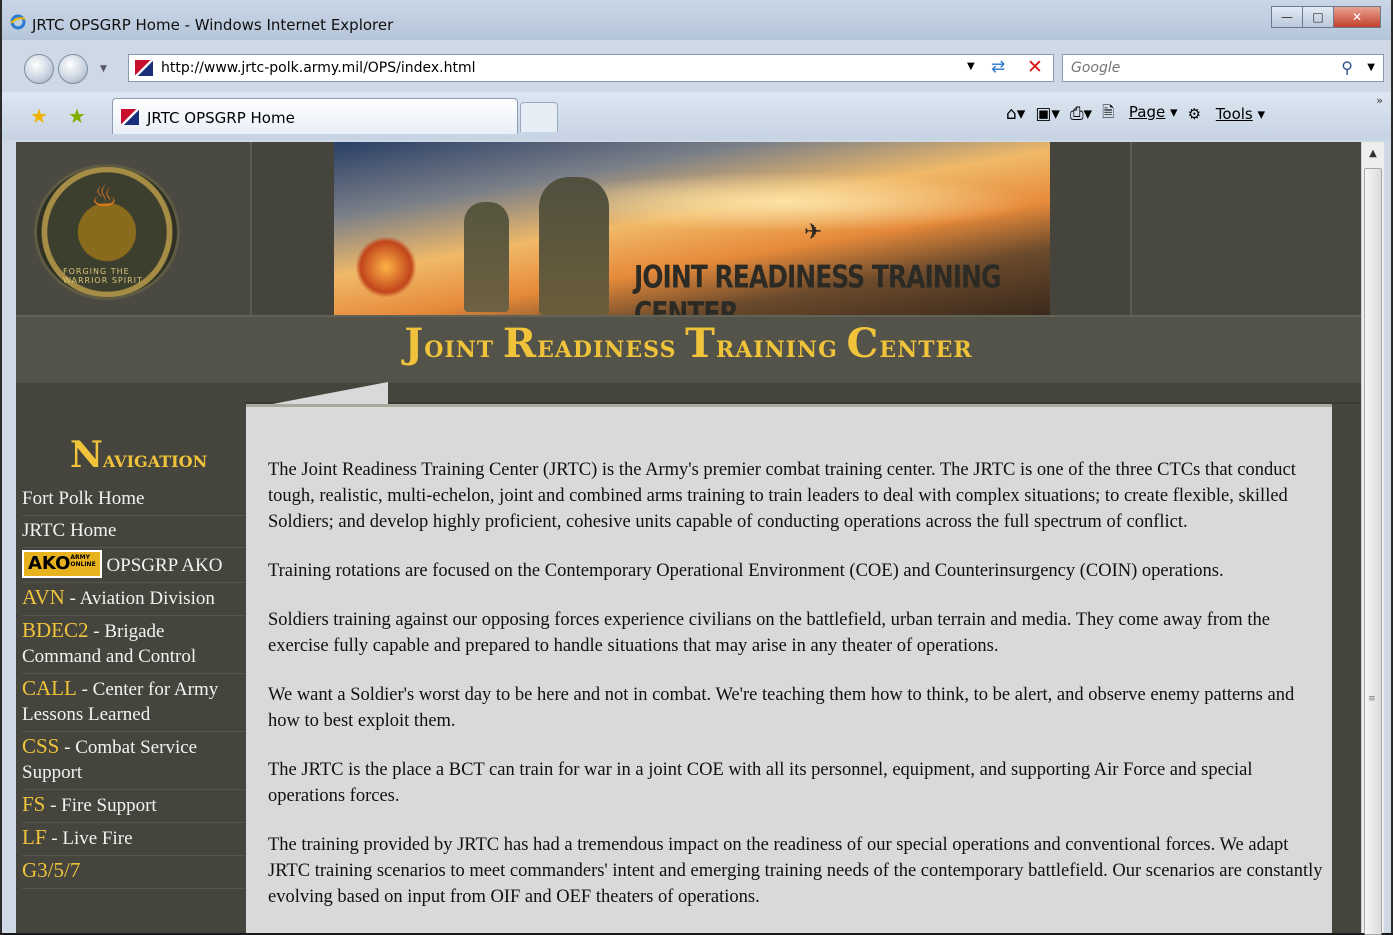 Image resolution: width=1393 pixels, height=935 pixels. What do you see at coordinates (89, 838) in the screenshot?
I see `nav-item-label: - Live Fire` at bounding box center [89, 838].